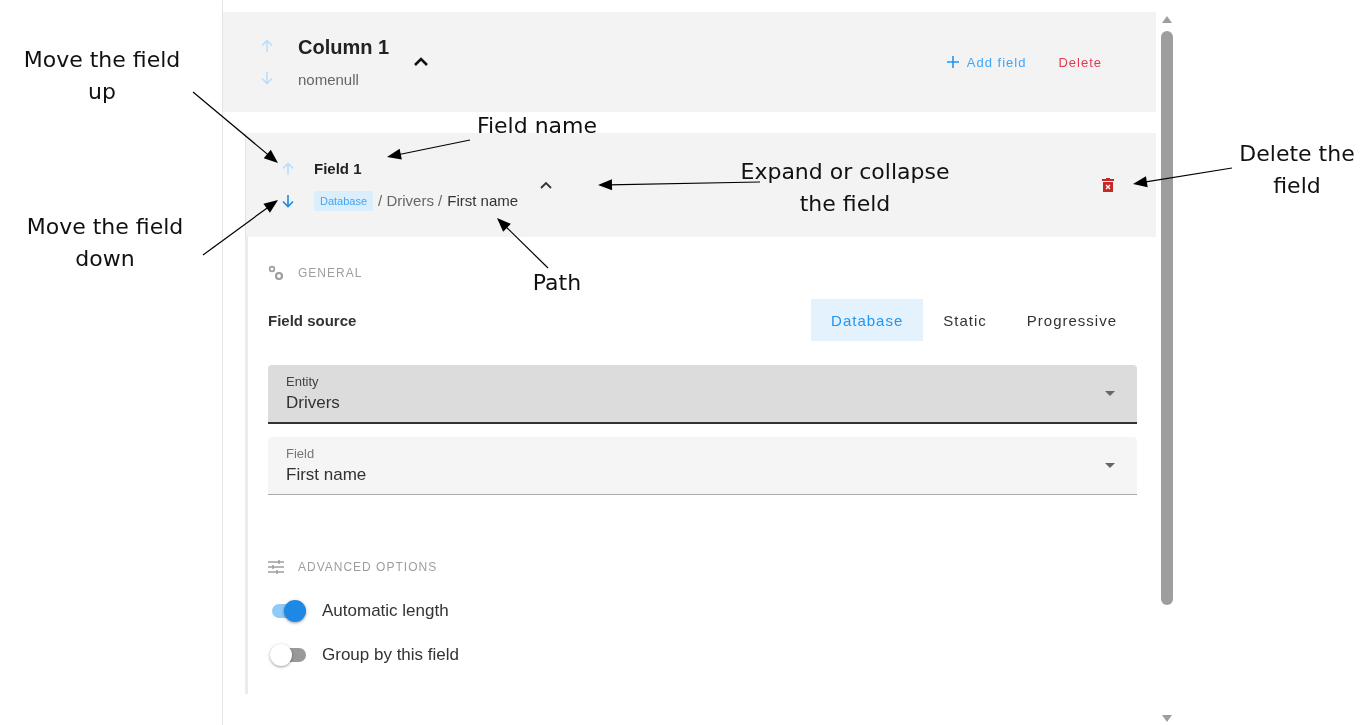 The height and width of the screenshot is (725, 1370). I want to click on annotation-label: Move the field up, so click(102, 76).